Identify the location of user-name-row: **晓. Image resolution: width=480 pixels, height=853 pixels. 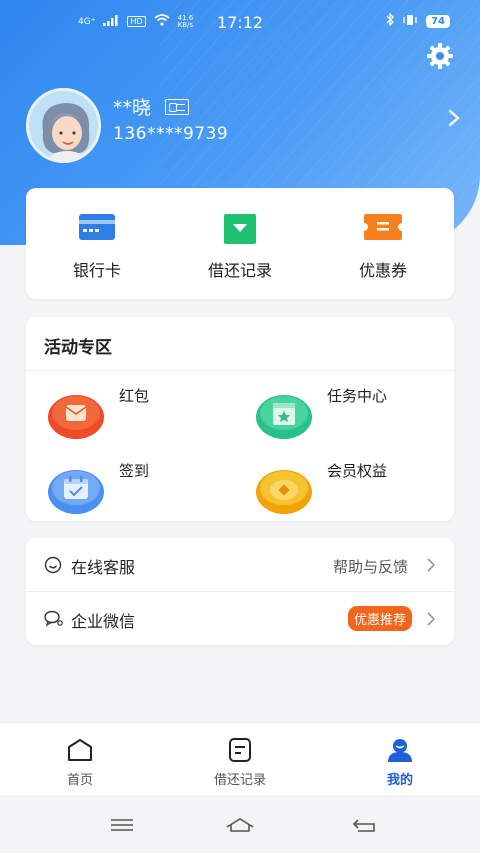
(151, 106).